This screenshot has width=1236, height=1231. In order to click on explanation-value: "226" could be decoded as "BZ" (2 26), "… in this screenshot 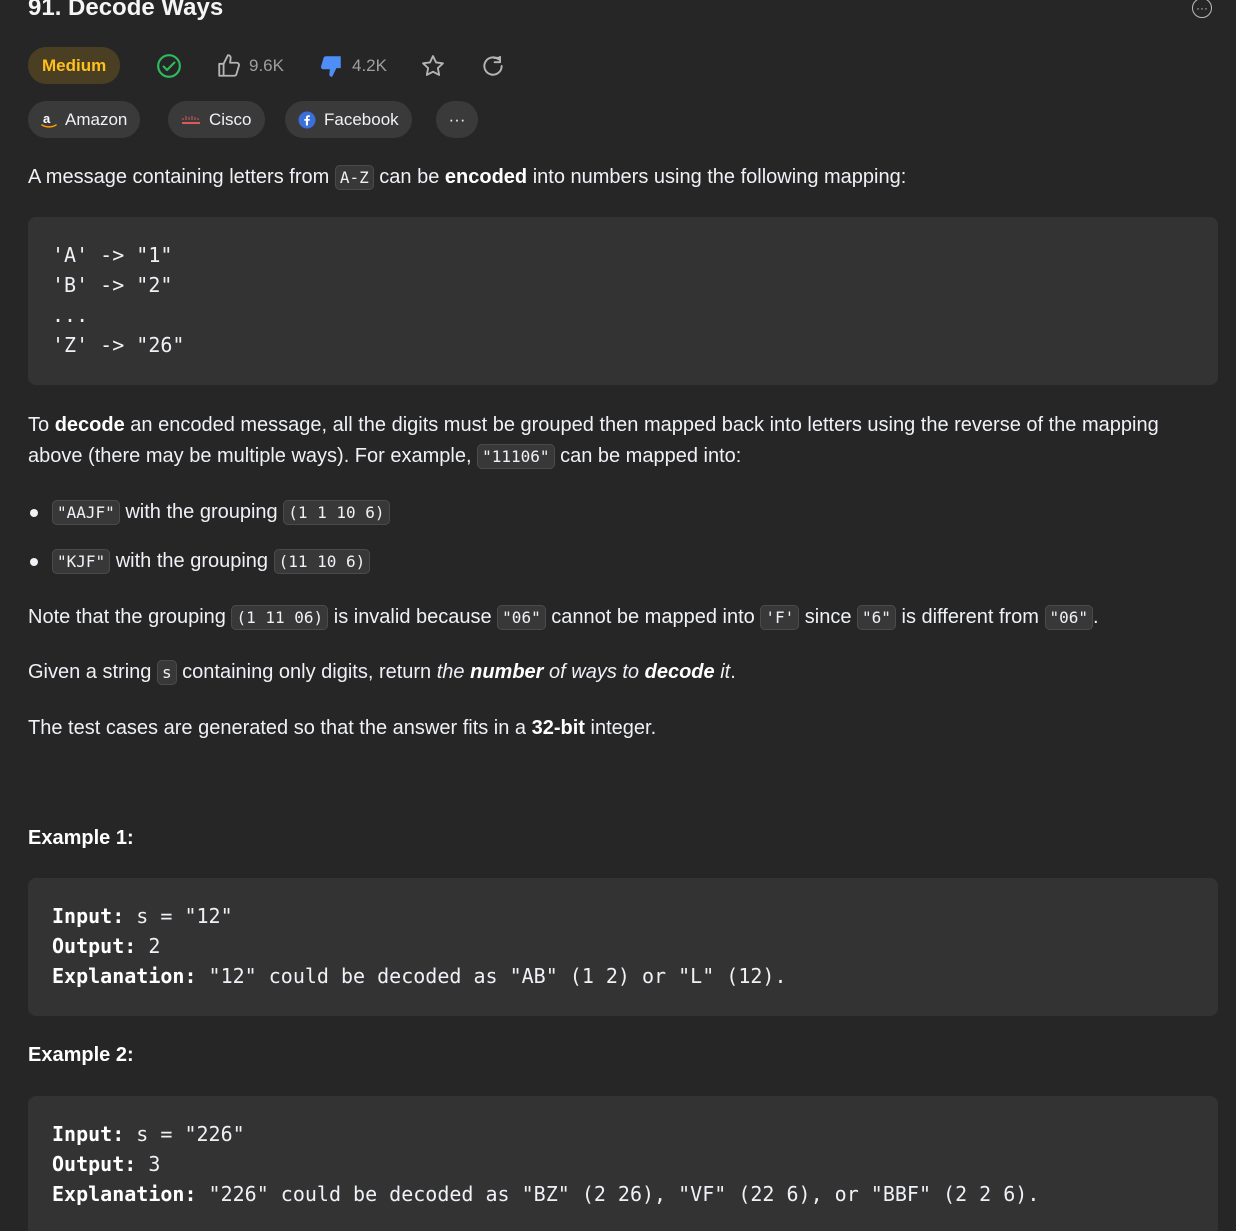, I will do `click(618, 1194)`.